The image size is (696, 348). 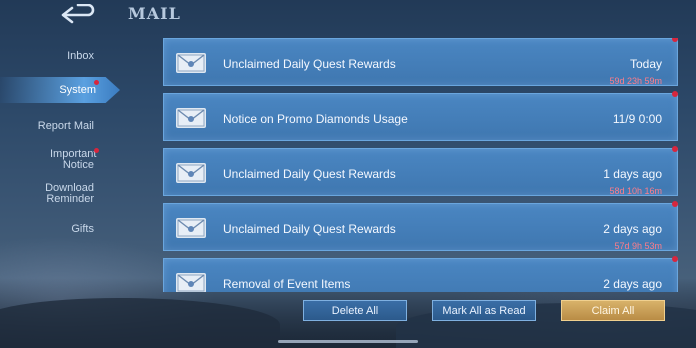 What do you see at coordinates (420, 116) in the screenshot?
I see `mail-item: Notice on Promo Diamonds Usage 11/9 0:00` at bounding box center [420, 116].